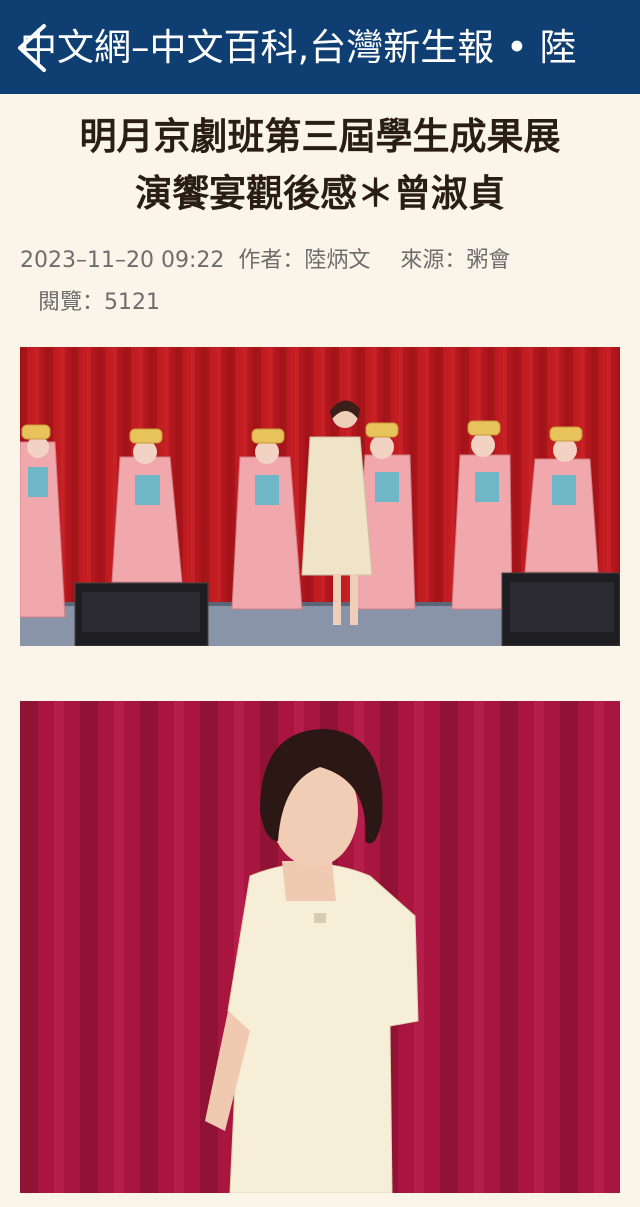  What do you see at coordinates (298, 47) in the screenshot?
I see `site-title: 中文網–中文百科,台灣新生報 • 陸` at bounding box center [298, 47].